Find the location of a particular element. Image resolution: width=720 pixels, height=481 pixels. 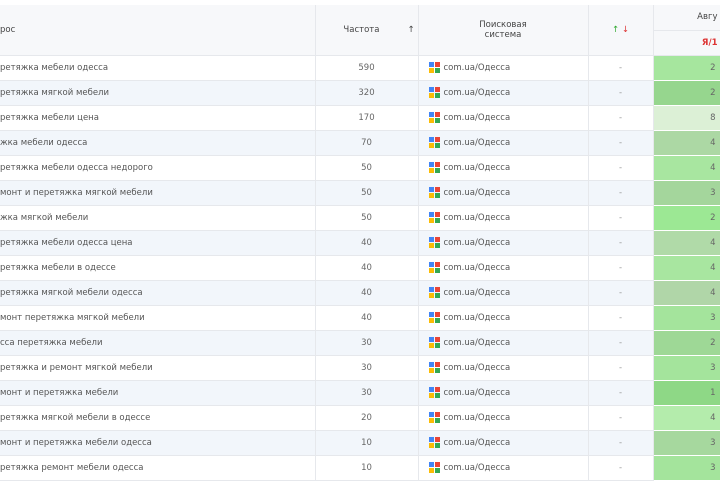

frequency-cell: 170 is located at coordinates (367, 118).